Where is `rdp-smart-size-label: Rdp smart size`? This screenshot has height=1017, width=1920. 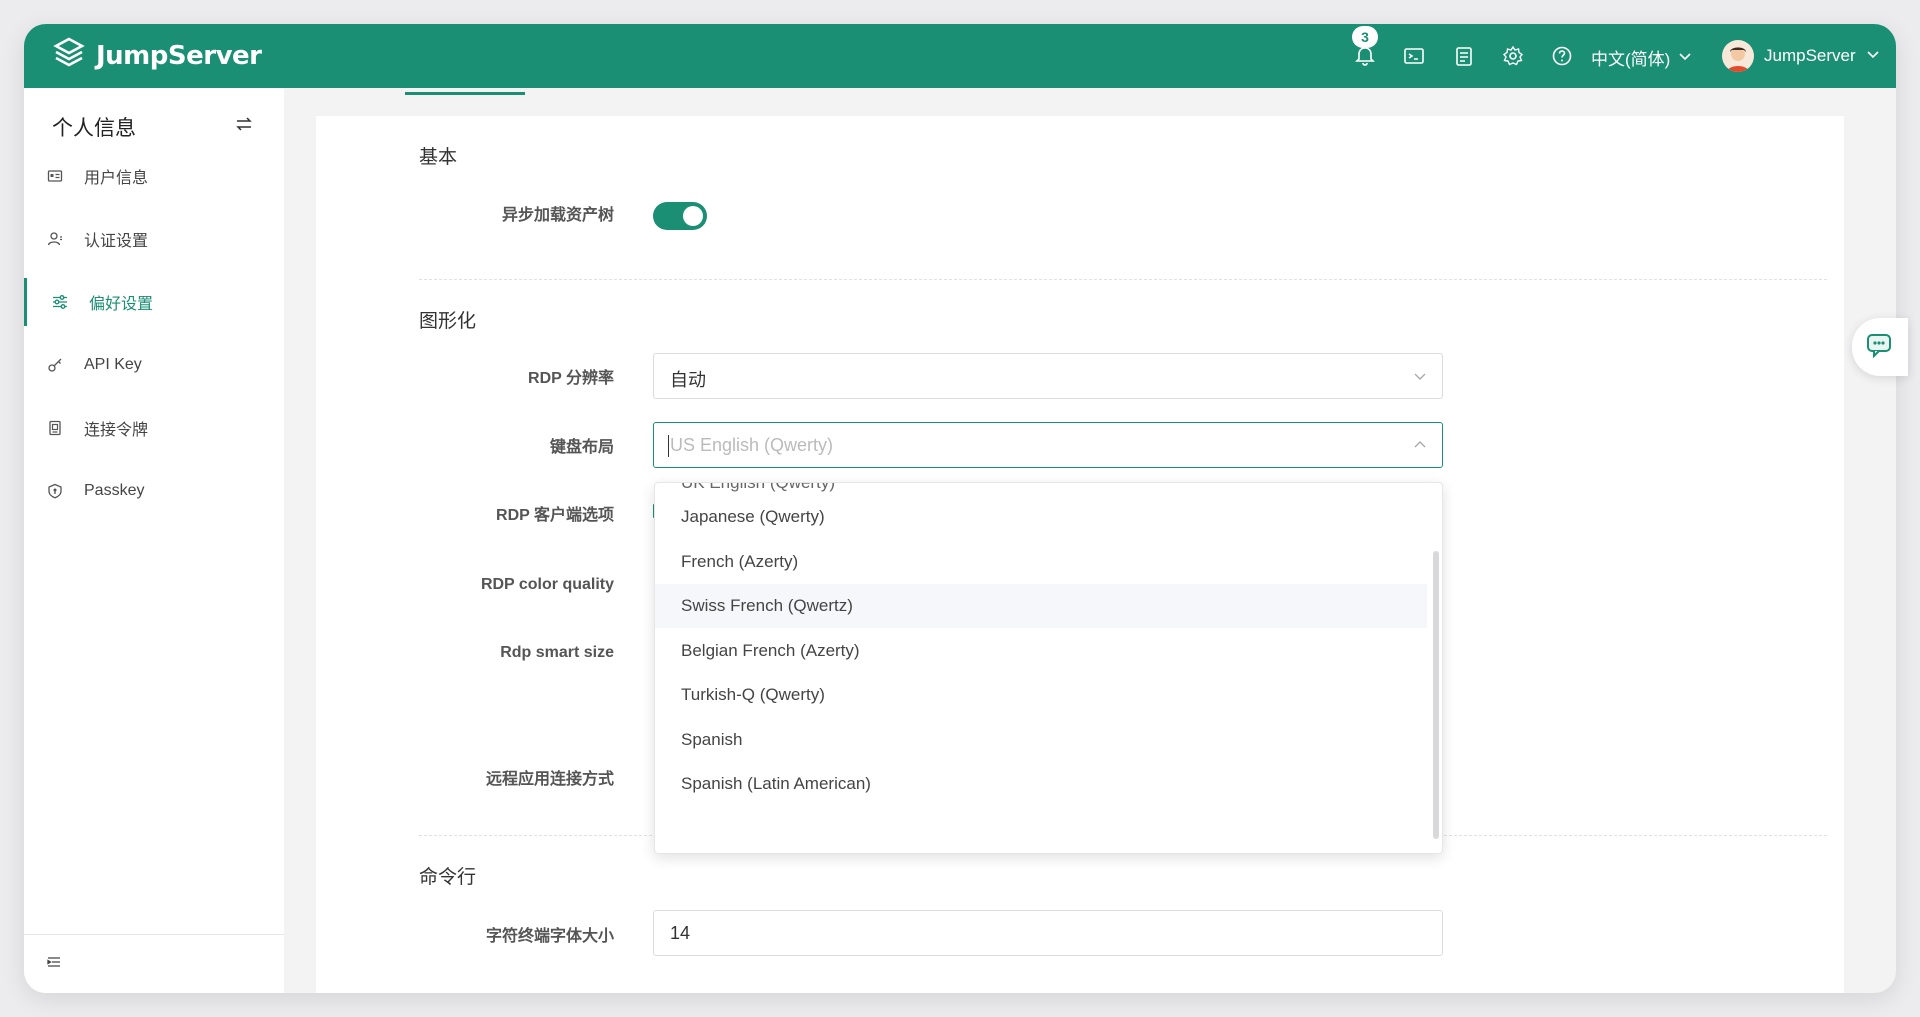
rdp-smart-size-label: Rdp smart size is located at coordinates (557, 652).